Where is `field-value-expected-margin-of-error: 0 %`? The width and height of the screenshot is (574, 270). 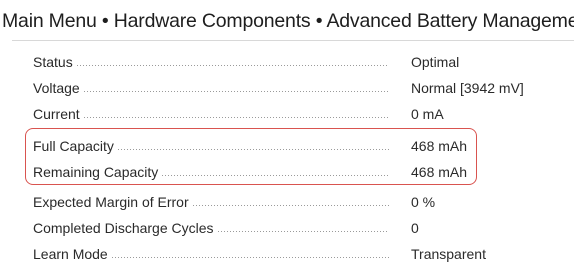 field-value-expected-margin-of-error: 0 % is located at coordinates (423, 202).